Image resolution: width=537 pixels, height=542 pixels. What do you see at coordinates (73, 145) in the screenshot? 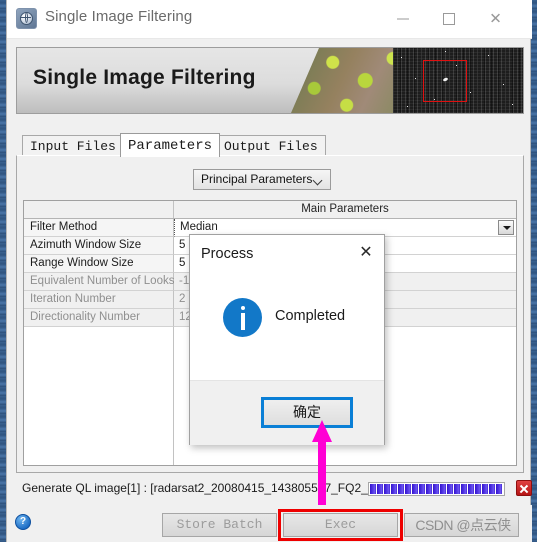
I see `tab-input-files: Input Files` at bounding box center [73, 145].